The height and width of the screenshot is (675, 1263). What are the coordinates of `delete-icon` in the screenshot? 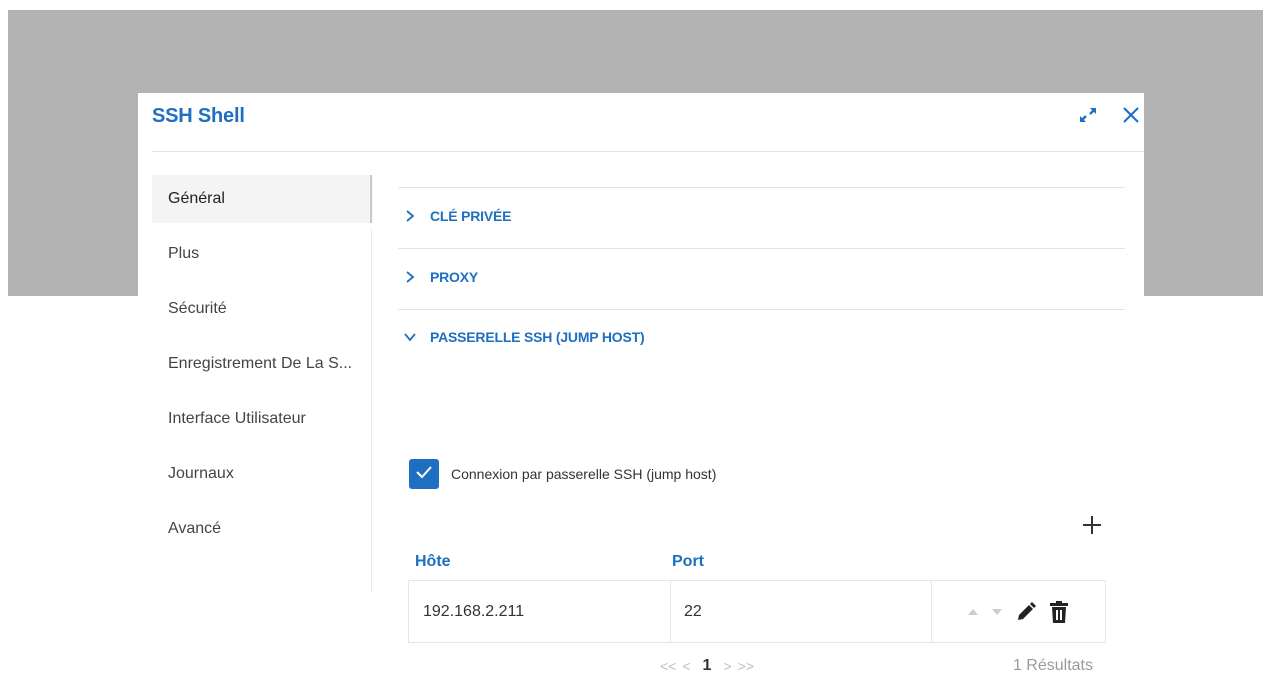 It's located at (1059, 612).